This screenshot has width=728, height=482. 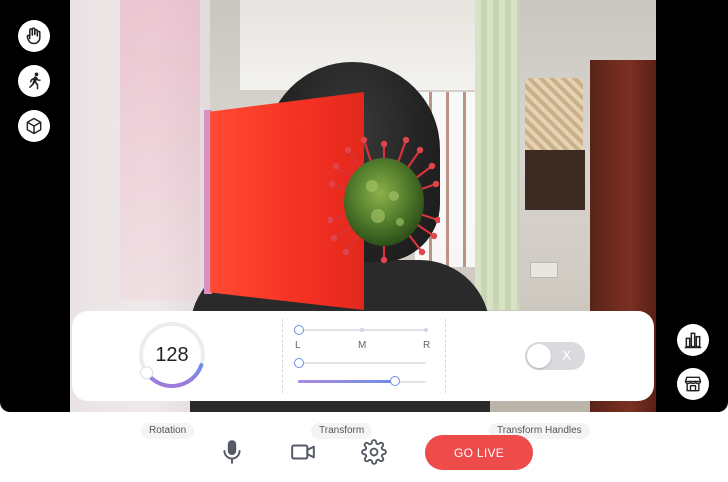 I want to click on background-shelf, so click(x=555, y=180).